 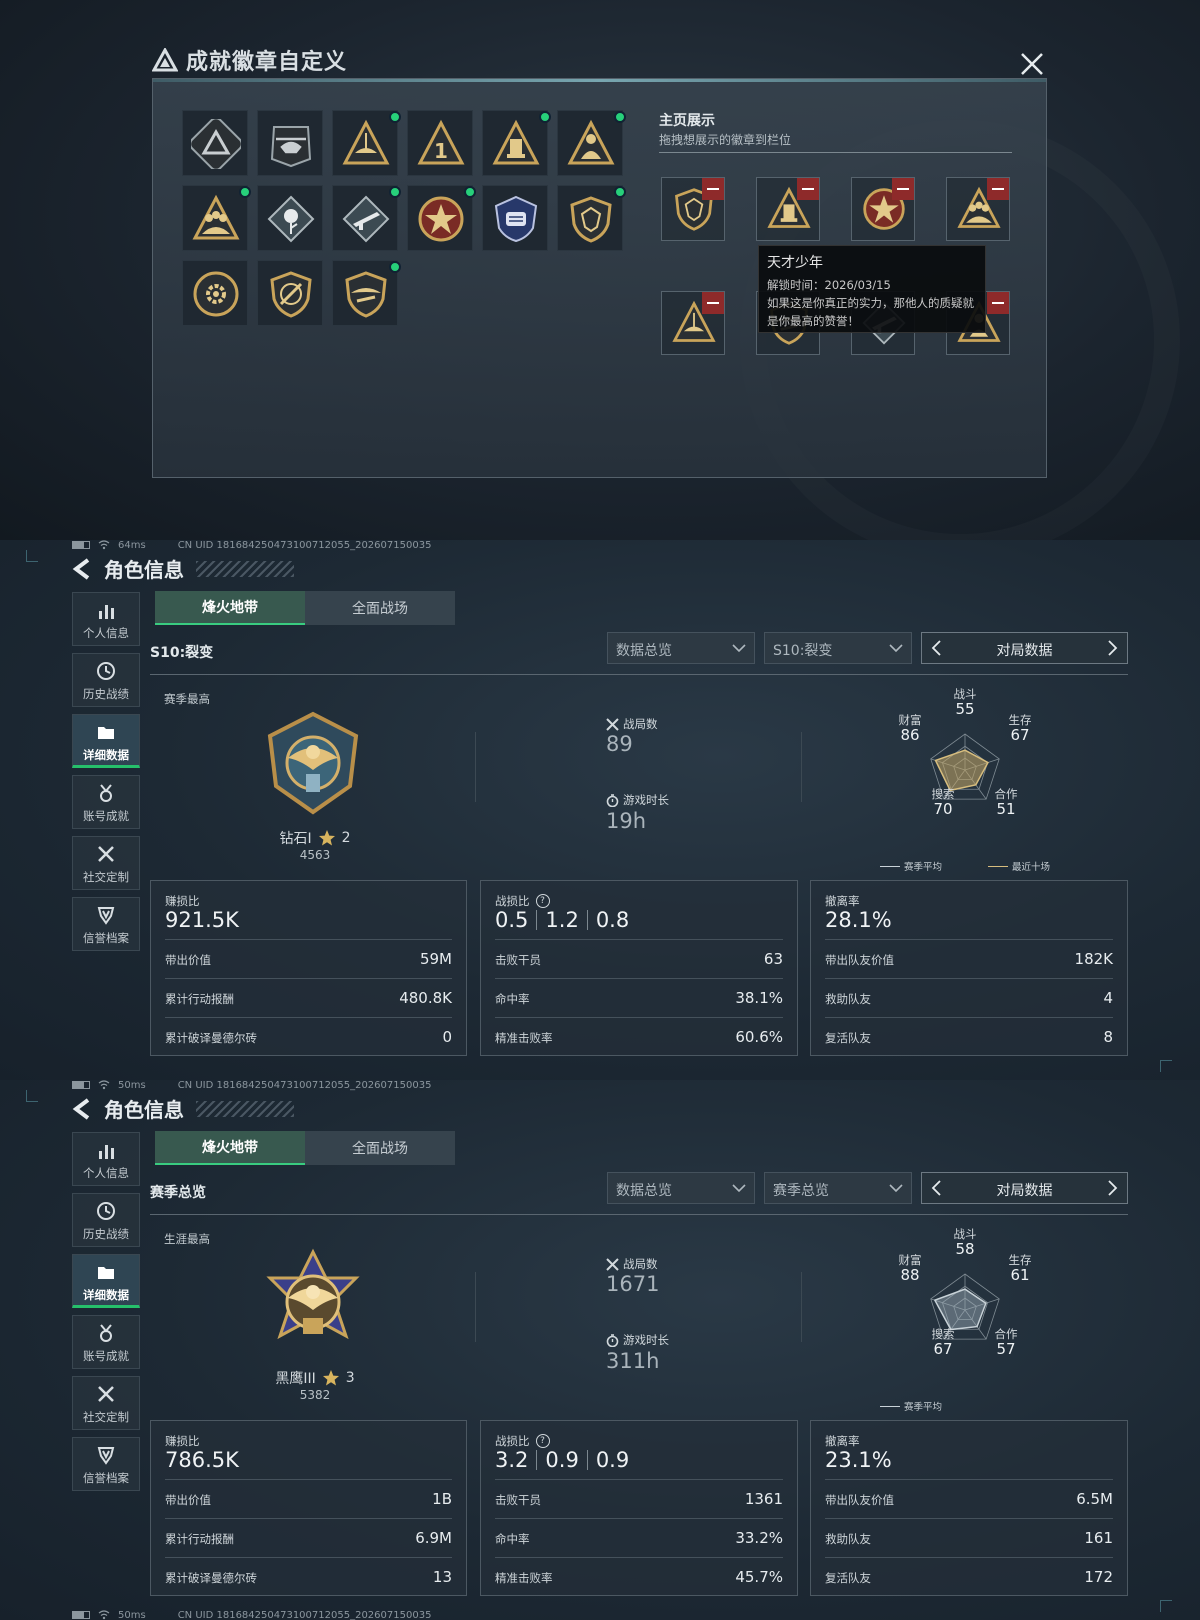 I want to click on section-divider, so click(x=639, y=674).